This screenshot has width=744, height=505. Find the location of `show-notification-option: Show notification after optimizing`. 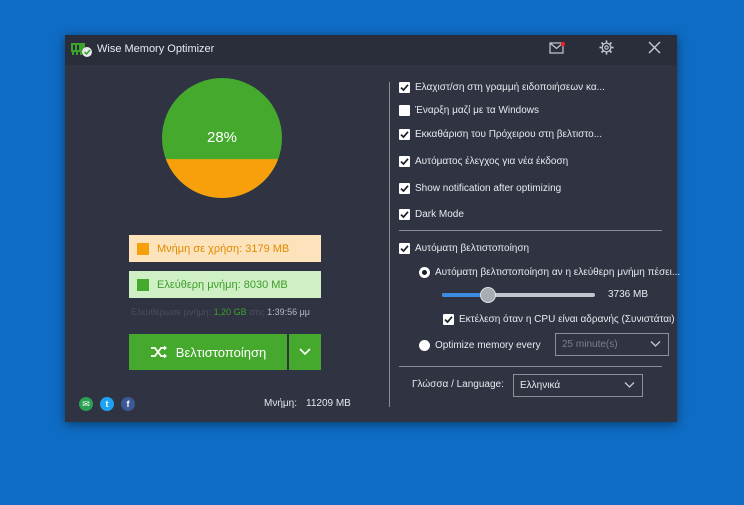

show-notification-option: Show notification after optimizing is located at coordinates (480, 188).